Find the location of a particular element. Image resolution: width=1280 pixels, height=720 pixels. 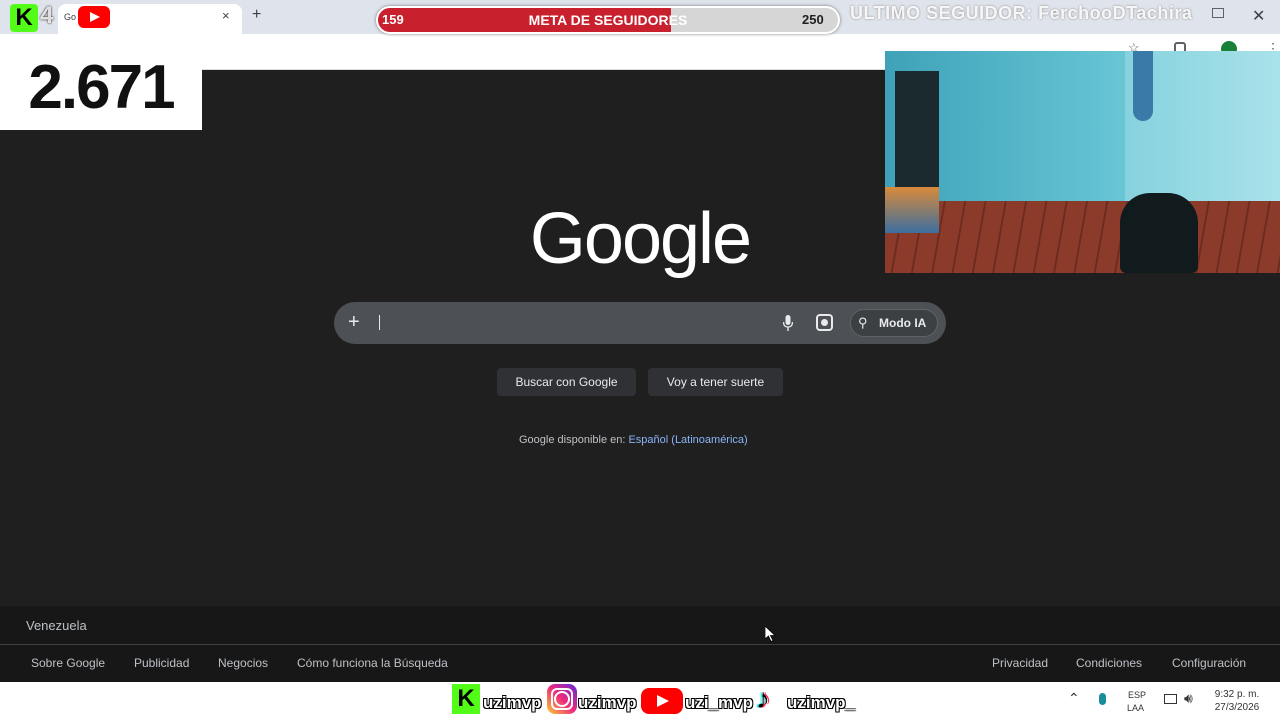

kick-icon: K is located at coordinates (466, 699).